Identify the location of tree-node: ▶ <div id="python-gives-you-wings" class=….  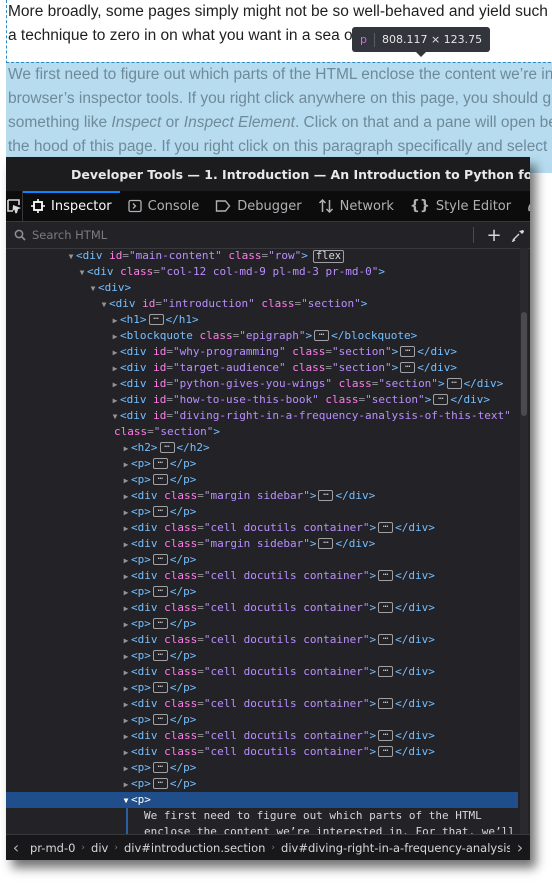
(262, 384).